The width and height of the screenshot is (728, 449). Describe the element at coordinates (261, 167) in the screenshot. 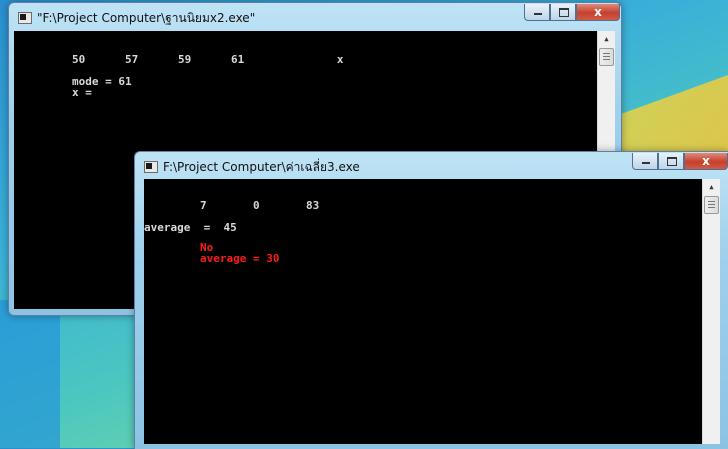

I see `window-title: F:\Project Computer\ค่าเฉลี่ย3.exe` at that location.